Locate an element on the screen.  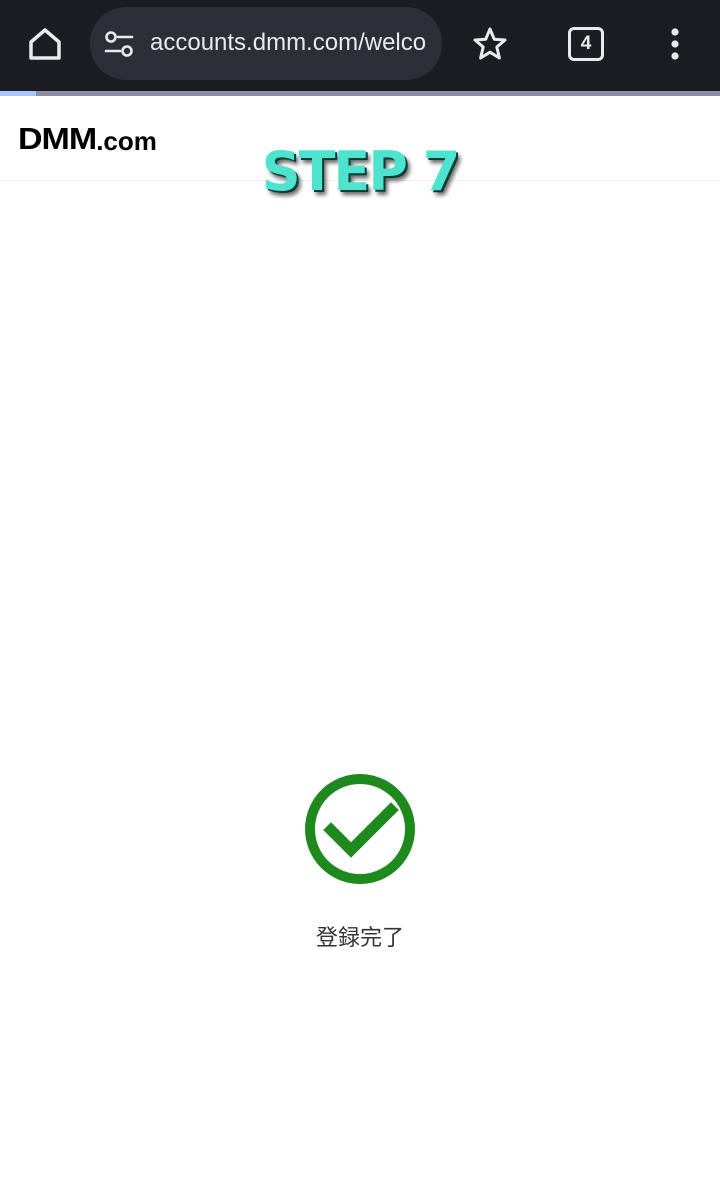
bookmark-button is located at coordinates (490, 44).